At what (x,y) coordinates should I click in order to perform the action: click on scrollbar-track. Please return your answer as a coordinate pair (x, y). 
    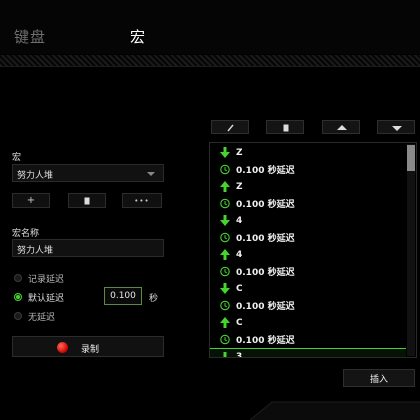
    Looking at the image, I should click on (411, 250).